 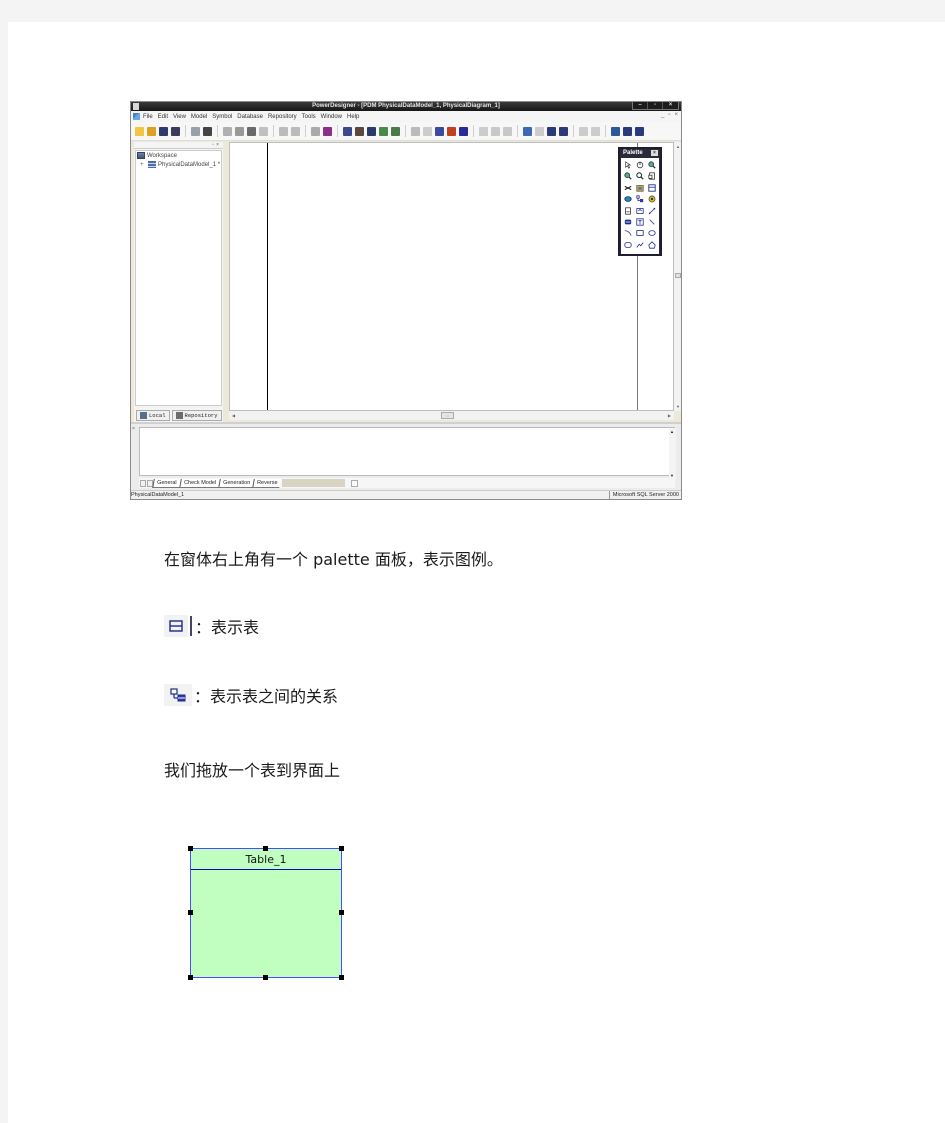 I want to click on view-reference-icon, so click(x=640, y=211).